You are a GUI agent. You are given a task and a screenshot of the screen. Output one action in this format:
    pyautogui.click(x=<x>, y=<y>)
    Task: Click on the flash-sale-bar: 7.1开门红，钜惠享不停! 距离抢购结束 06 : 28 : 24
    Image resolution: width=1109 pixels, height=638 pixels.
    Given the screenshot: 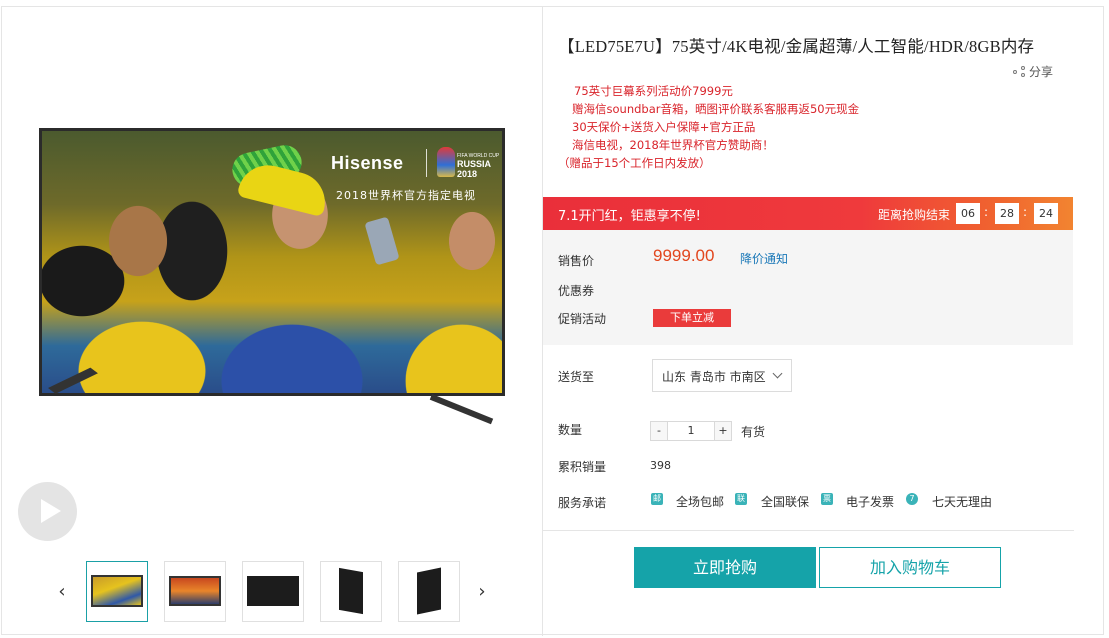 What is the action you would take?
    pyautogui.click(x=808, y=213)
    